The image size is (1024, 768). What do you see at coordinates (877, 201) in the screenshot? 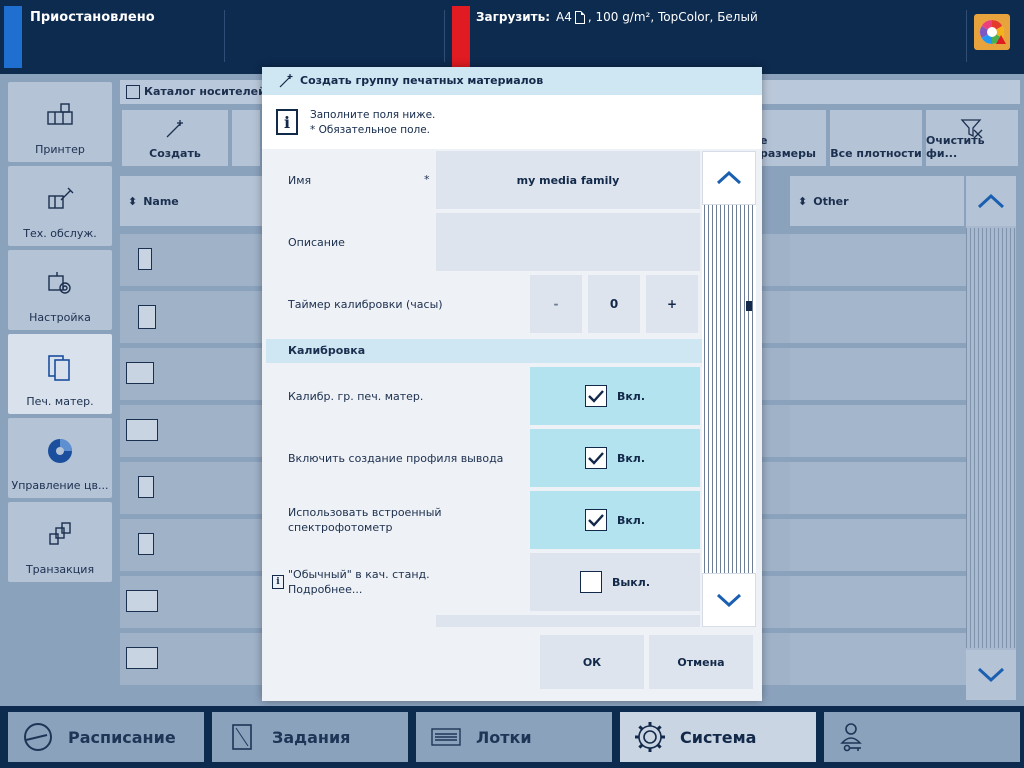
I see `column-header-other: ⬍ Other` at bounding box center [877, 201].